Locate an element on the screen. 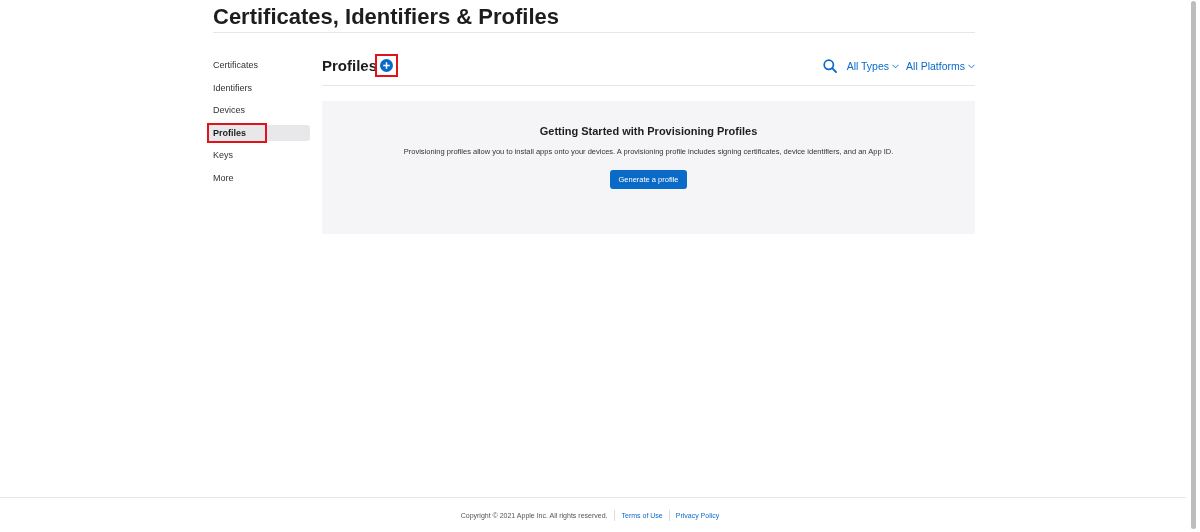  empty-state-title: Getting Started with Provisioning Profiles is located at coordinates (648, 131).